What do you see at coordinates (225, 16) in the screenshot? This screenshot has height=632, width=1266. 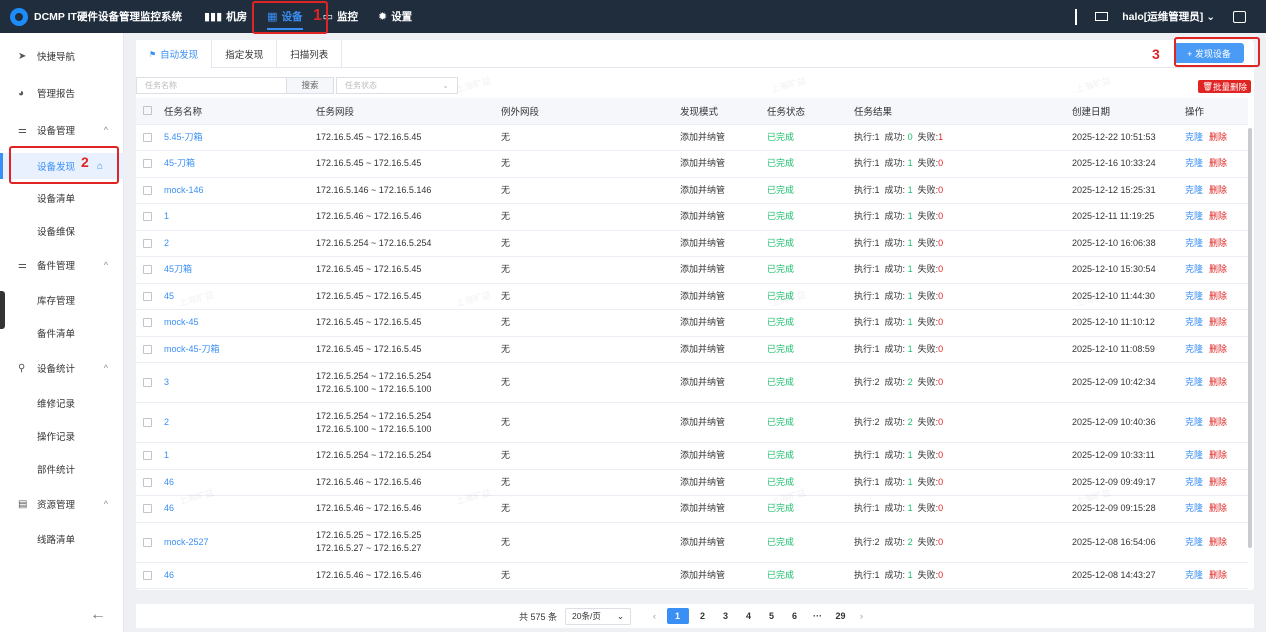 I see `nav-item-room: ▮▮▮ 机房` at bounding box center [225, 16].